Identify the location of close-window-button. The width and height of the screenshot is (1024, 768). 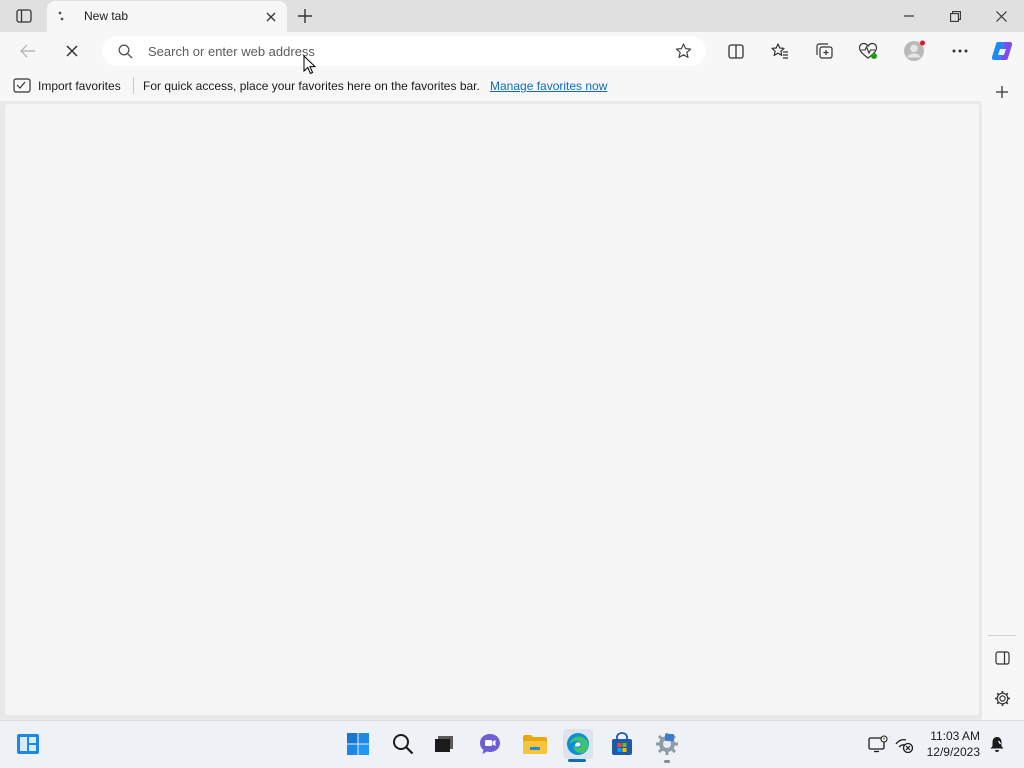
(1001, 16).